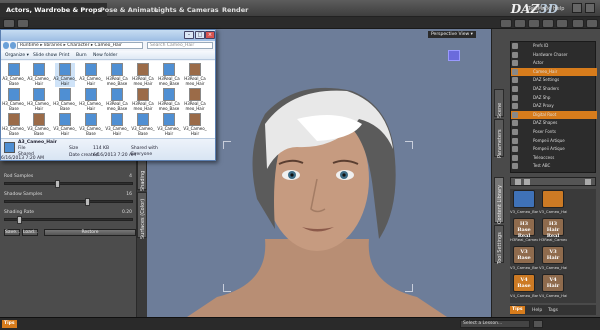  Describe the element at coordinates (554, 158) in the screenshot. I see `scene-item: Teleaccess` at that location.